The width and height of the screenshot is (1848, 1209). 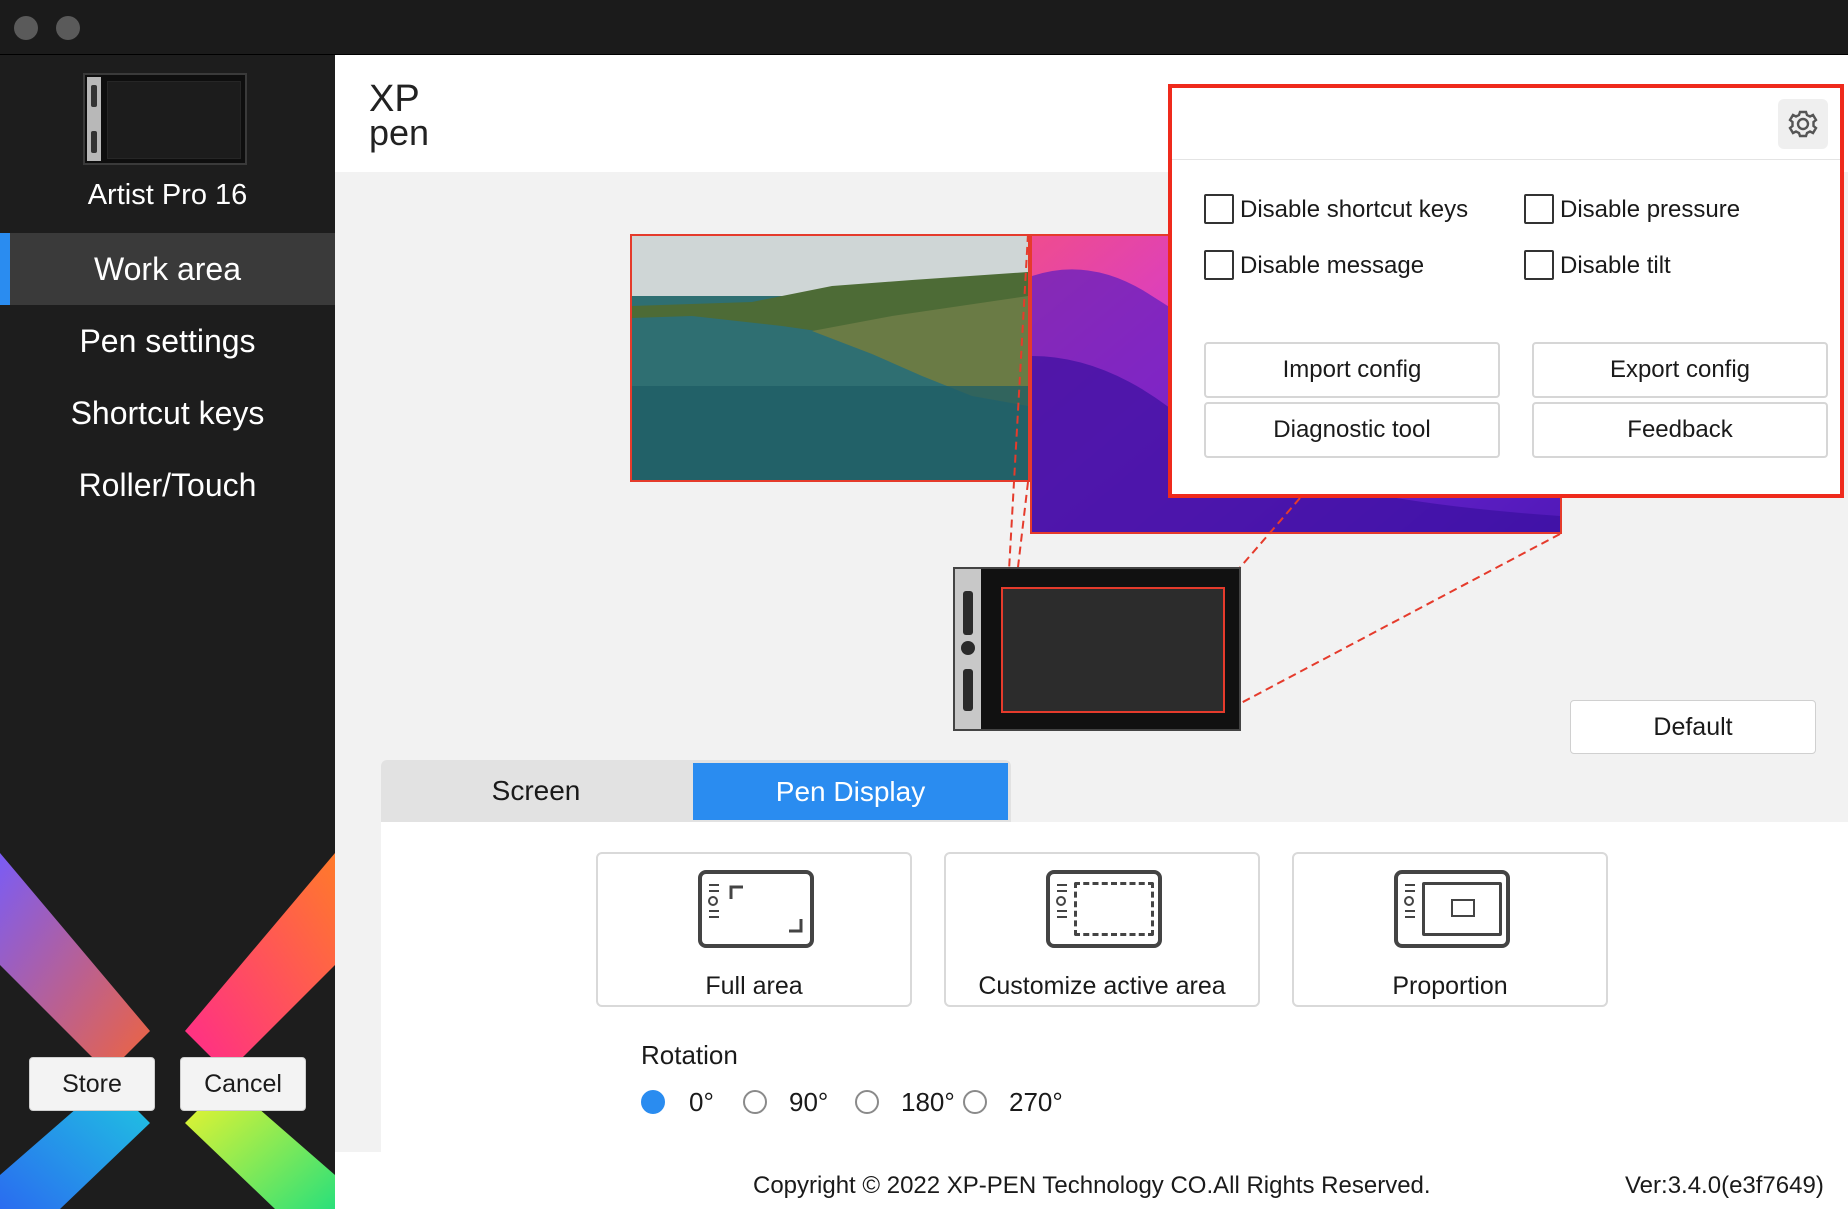 I want to click on disable-shortcut-keys-checkbox, so click(x=1219, y=209).